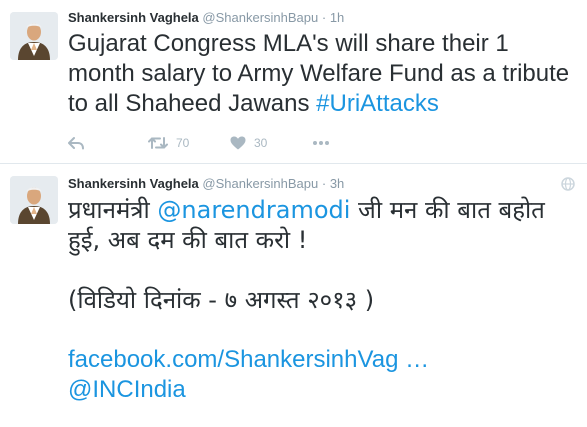  I want to click on globe-icon, so click(568, 184).